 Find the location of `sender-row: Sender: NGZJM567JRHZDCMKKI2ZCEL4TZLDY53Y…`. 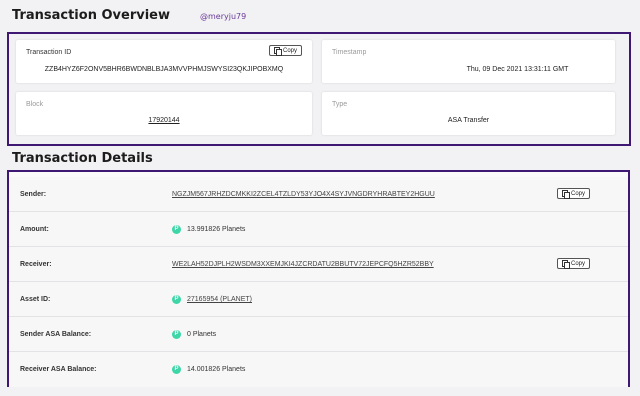

sender-row: Sender: NGZJM567JRHZDCMKKI2ZCEL4TZLDY53Y… is located at coordinates (318, 194).